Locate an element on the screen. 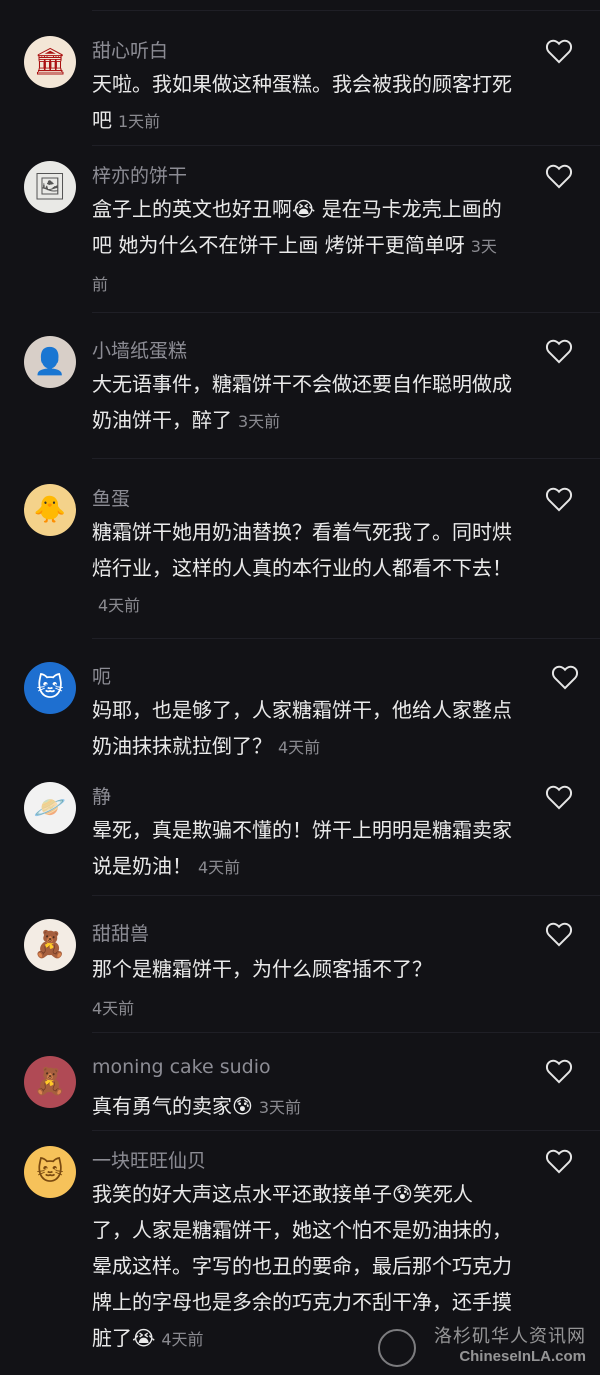  comment-text: 真有勇气的卖家😰 3天前 is located at coordinates (302, 1107).